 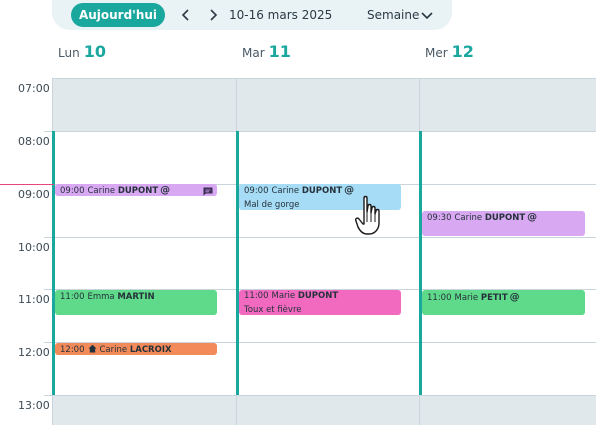 What do you see at coordinates (34, 247) in the screenshot?
I see `time-label: 10:00` at bounding box center [34, 247].